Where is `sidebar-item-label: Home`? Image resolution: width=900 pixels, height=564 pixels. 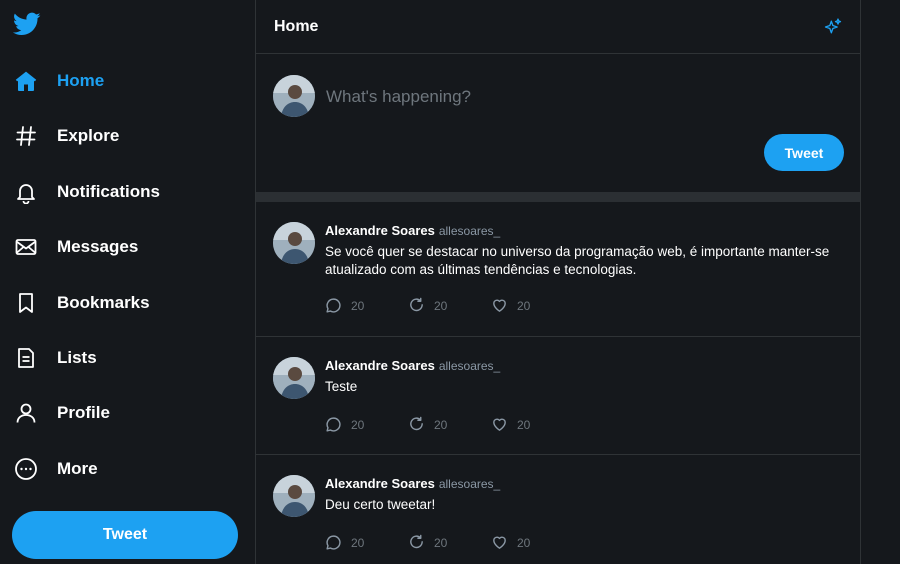 sidebar-item-label: Home is located at coordinates (81, 80).